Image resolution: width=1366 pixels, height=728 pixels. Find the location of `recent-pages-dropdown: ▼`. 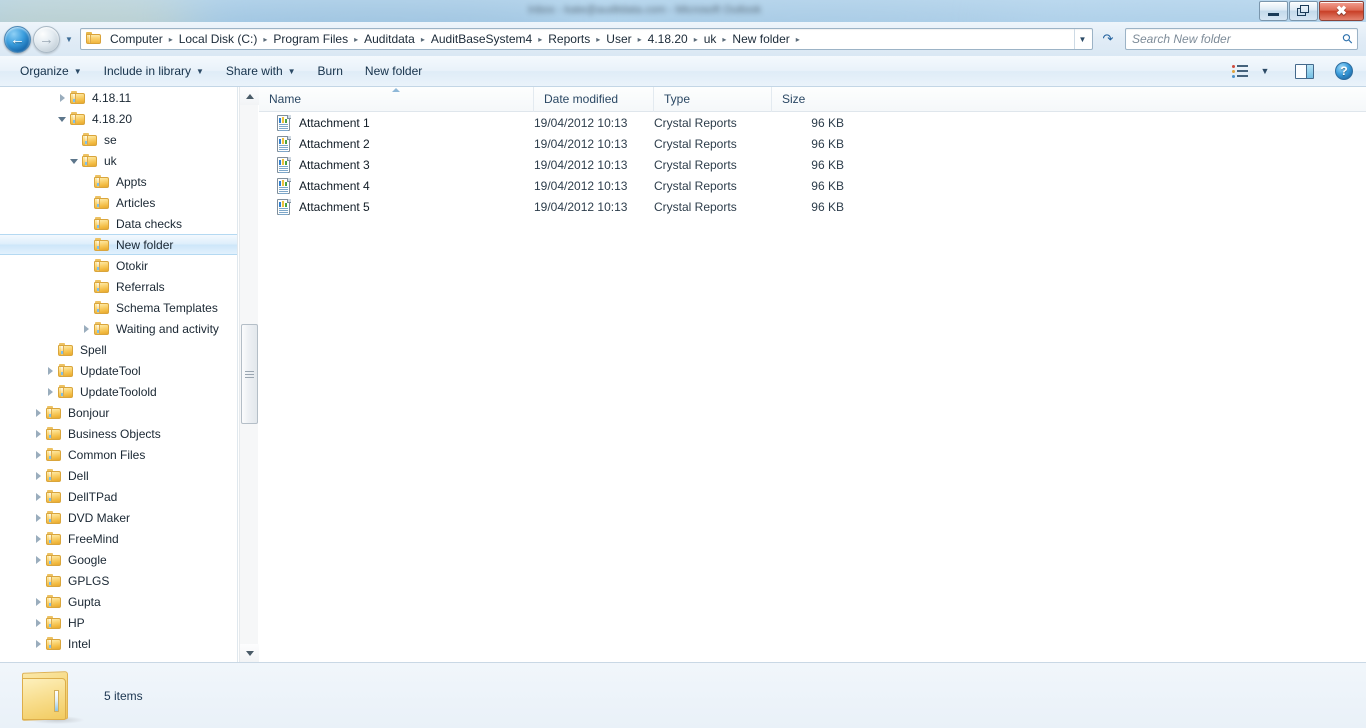

recent-pages-dropdown: ▼ is located at coordinates (69, 39).